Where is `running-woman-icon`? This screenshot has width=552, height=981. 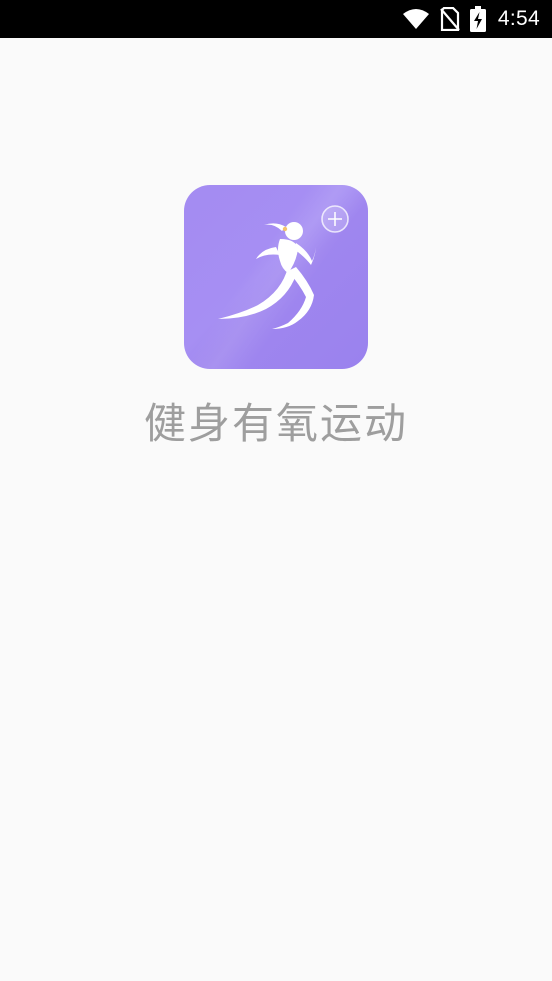
running-woman-icon is located at coordinates (276, 277).